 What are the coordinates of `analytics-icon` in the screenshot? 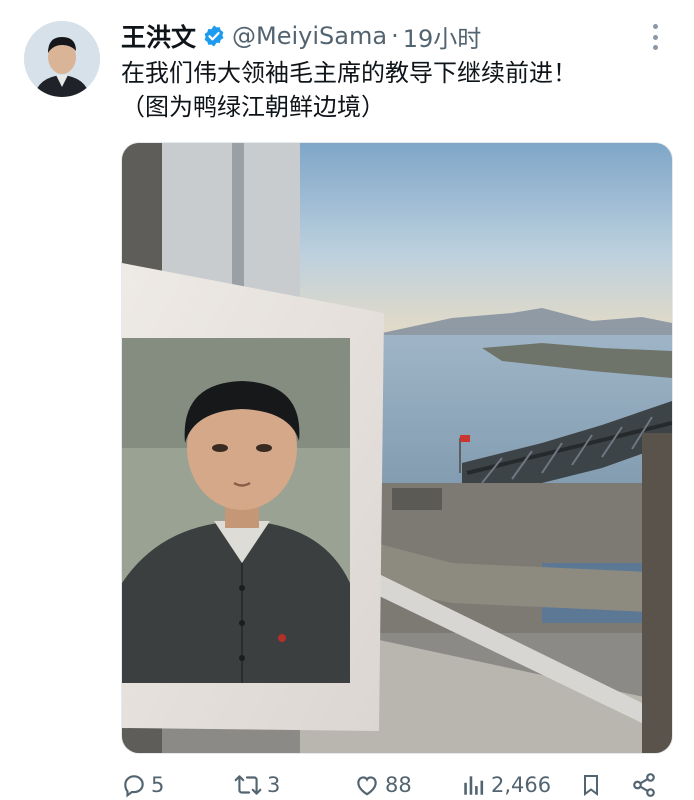 It's located at (474, 785).